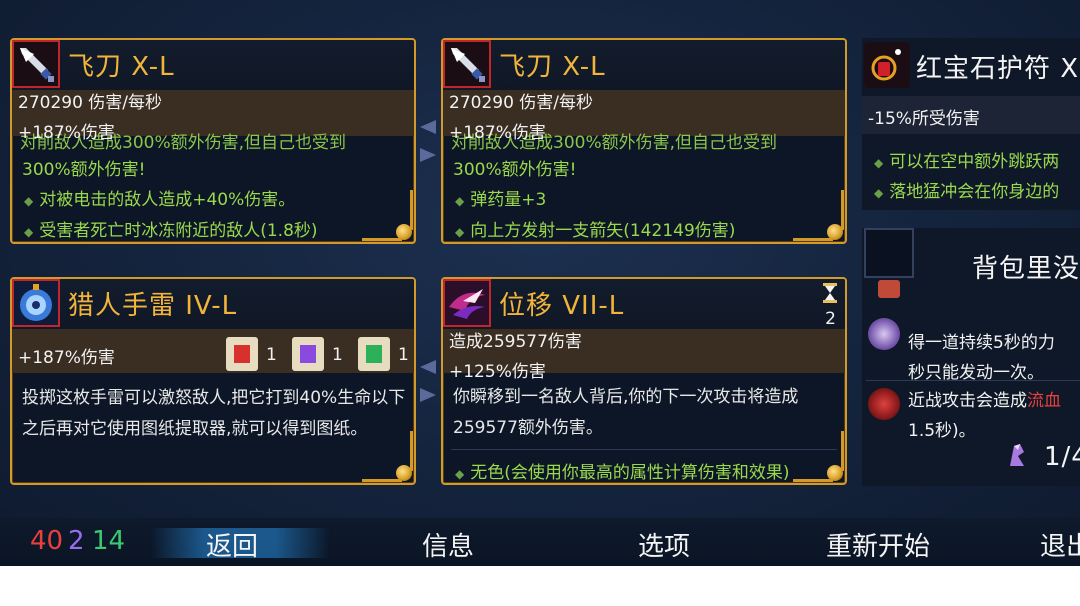 The width and height of the screenshot is (1080, 606). Describe the element at coordinates (501, 200) in the screenshot. I see `bullet-line: ◆ 弹药量+3` at that location.